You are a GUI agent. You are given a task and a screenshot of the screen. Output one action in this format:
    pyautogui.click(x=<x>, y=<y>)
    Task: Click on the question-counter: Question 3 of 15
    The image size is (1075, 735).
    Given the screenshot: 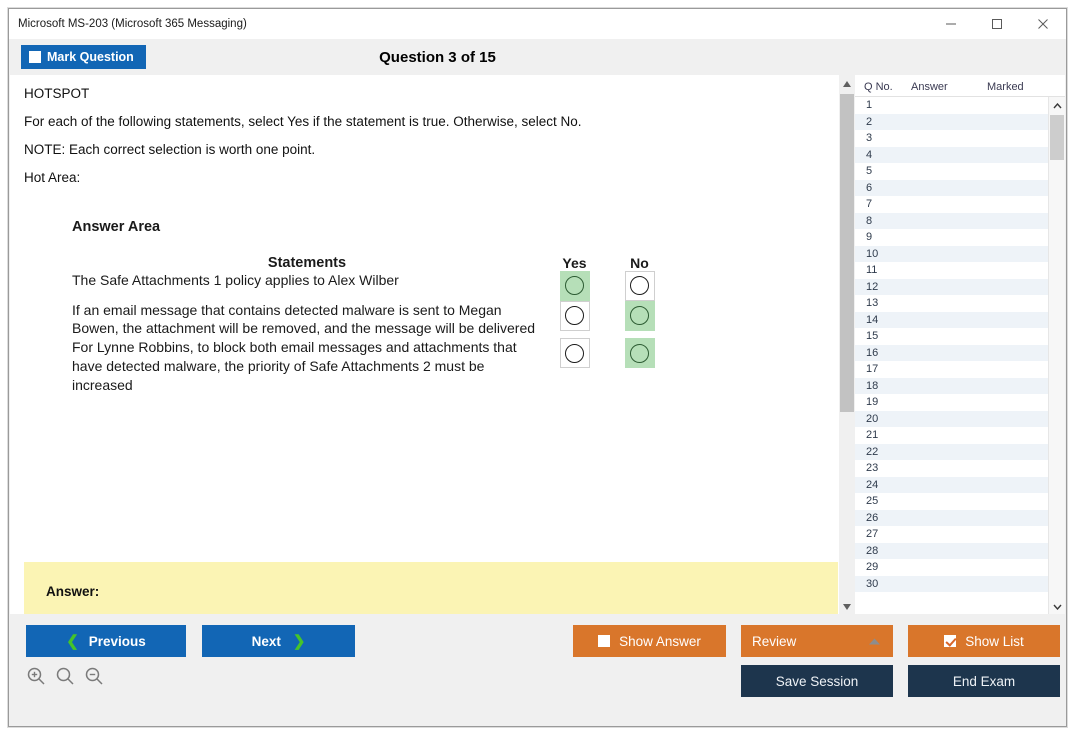 What is the action you would take?
    pyautogui.click(x=437, y=57)
    